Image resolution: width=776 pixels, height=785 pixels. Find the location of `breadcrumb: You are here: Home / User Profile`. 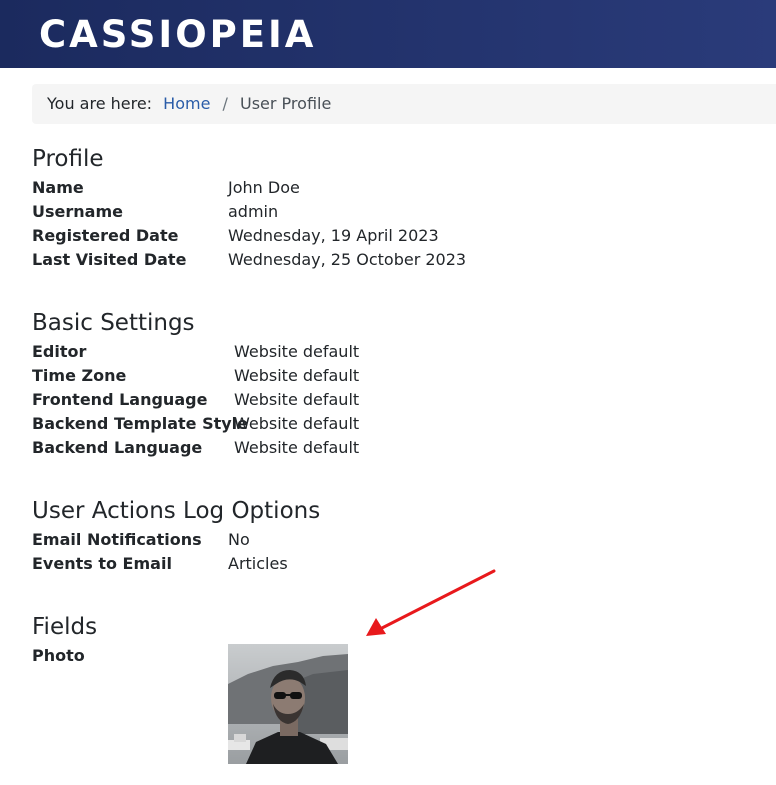

breadcrumb: You are here: Home / User Profile is located at coordinates (404, 104).